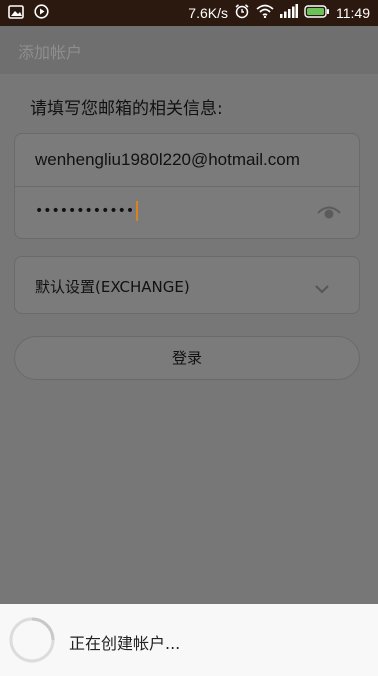 This screenshot has height=676, width=378. I want to click on network-speed: 7.6K/s, so click(208, 12).